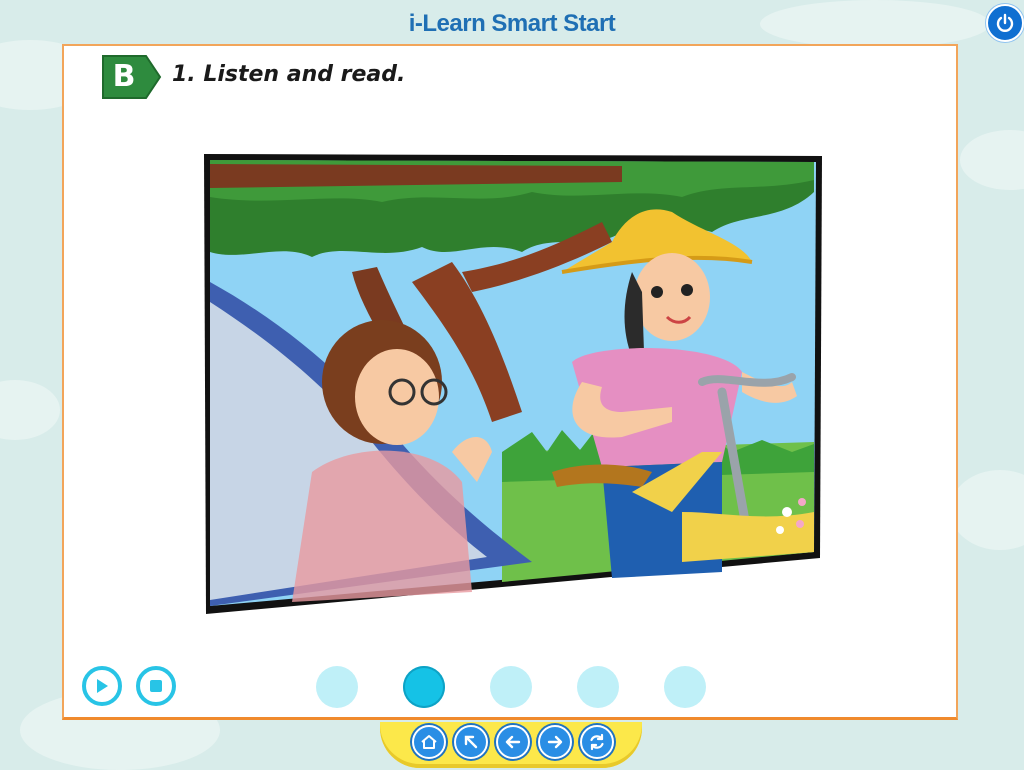 The width and height of the screenshot is (1024, 770). Describe the element at coordinates (124, 76) in the screenshot. I see `section-letter: B` at that location.